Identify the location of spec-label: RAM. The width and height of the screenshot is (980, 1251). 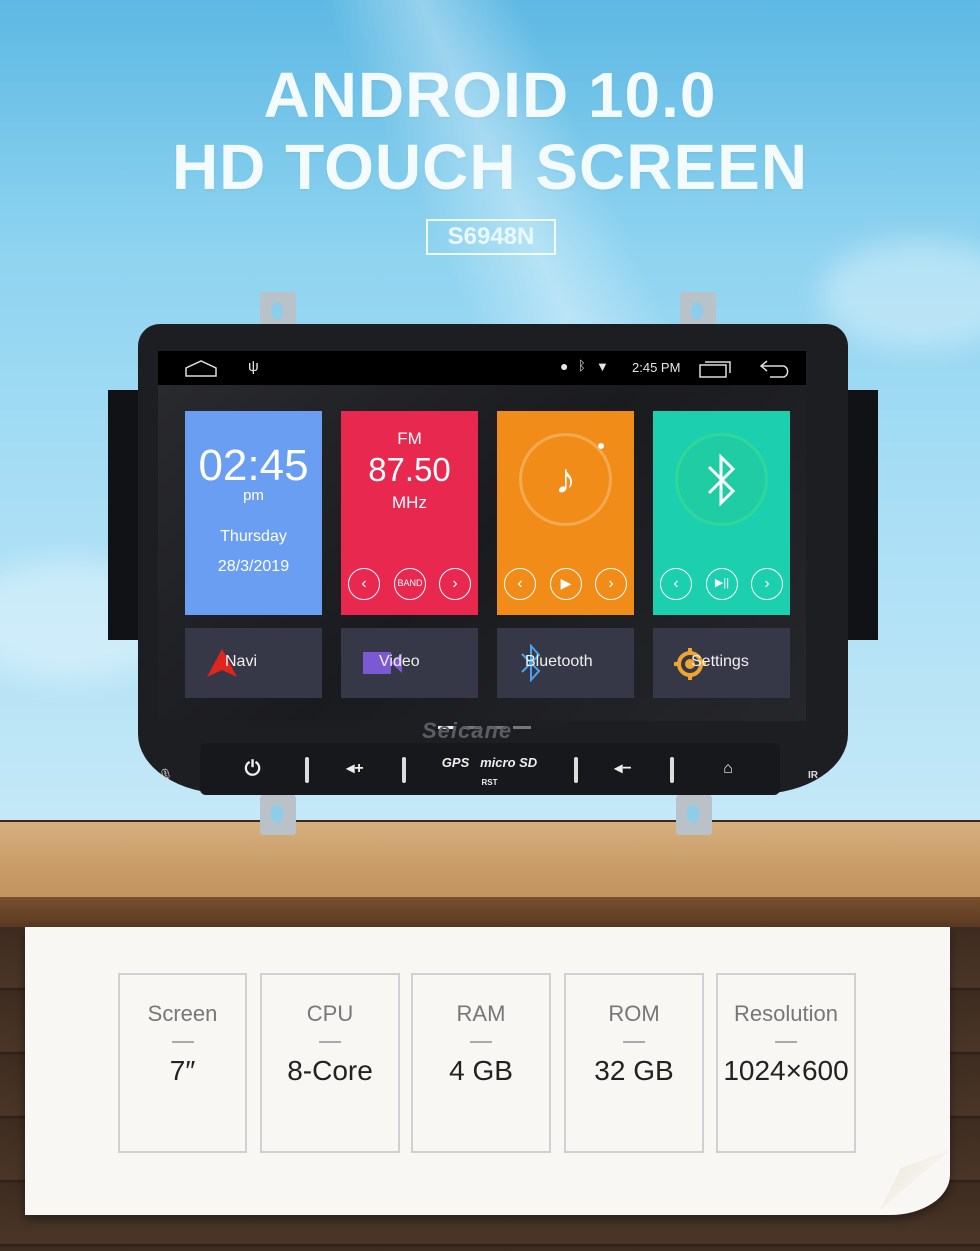
(481, 1013).